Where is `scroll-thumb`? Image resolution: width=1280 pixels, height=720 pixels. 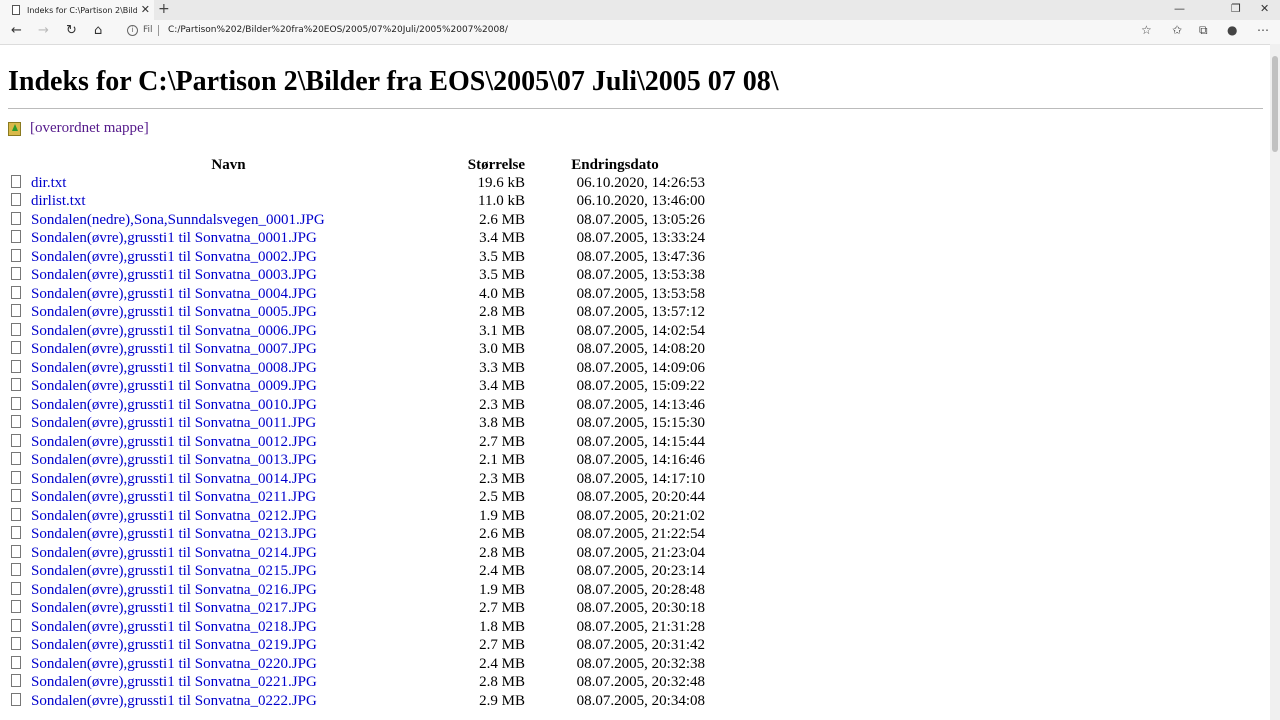 scroll-thumb is located at coordinates (1275, 104).